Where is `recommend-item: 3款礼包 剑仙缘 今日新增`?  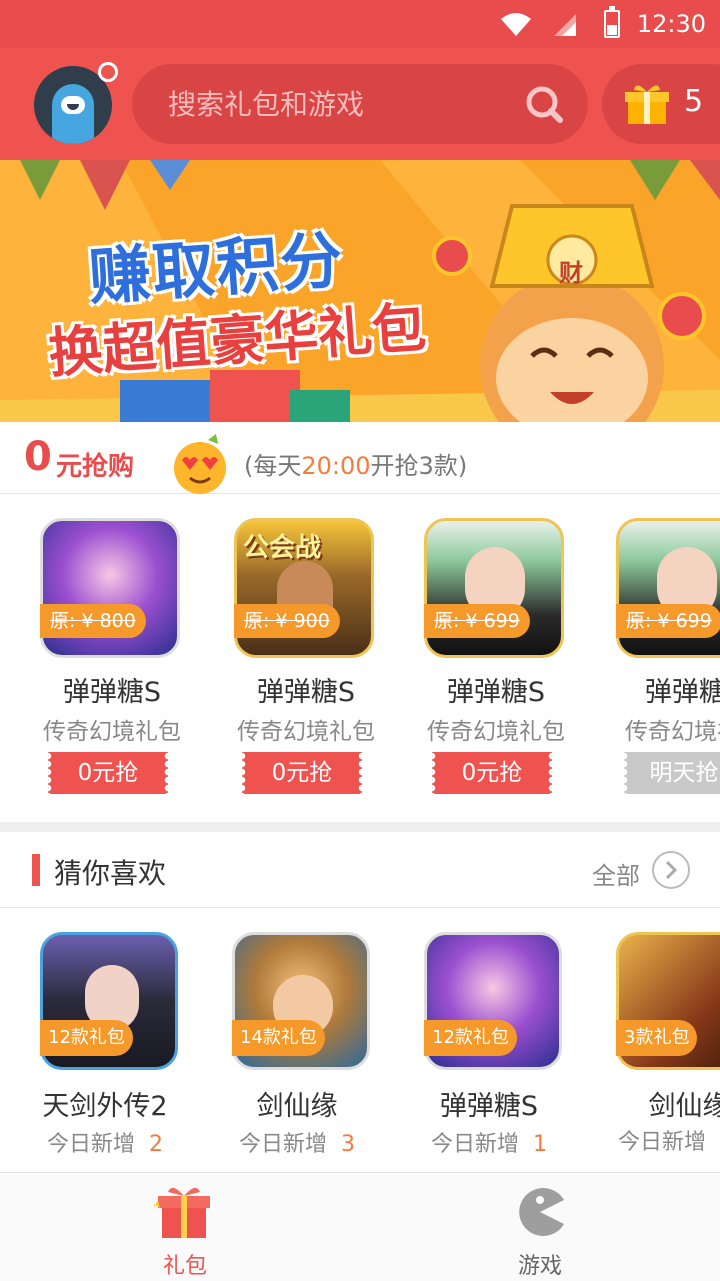 recommend-item: 3款礼包 剑仙缘 今日新增 is located at coordinates (648, 1047).